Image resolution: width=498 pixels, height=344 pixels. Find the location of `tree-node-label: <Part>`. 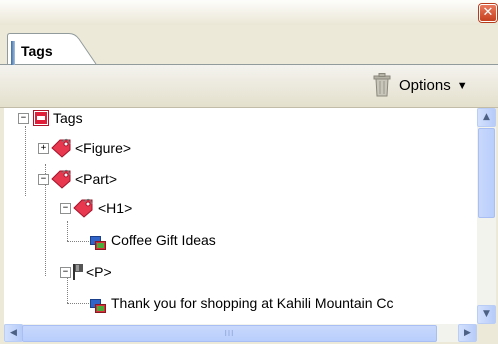

tree-node-label: <Part> is located at coordinates (96, 179).